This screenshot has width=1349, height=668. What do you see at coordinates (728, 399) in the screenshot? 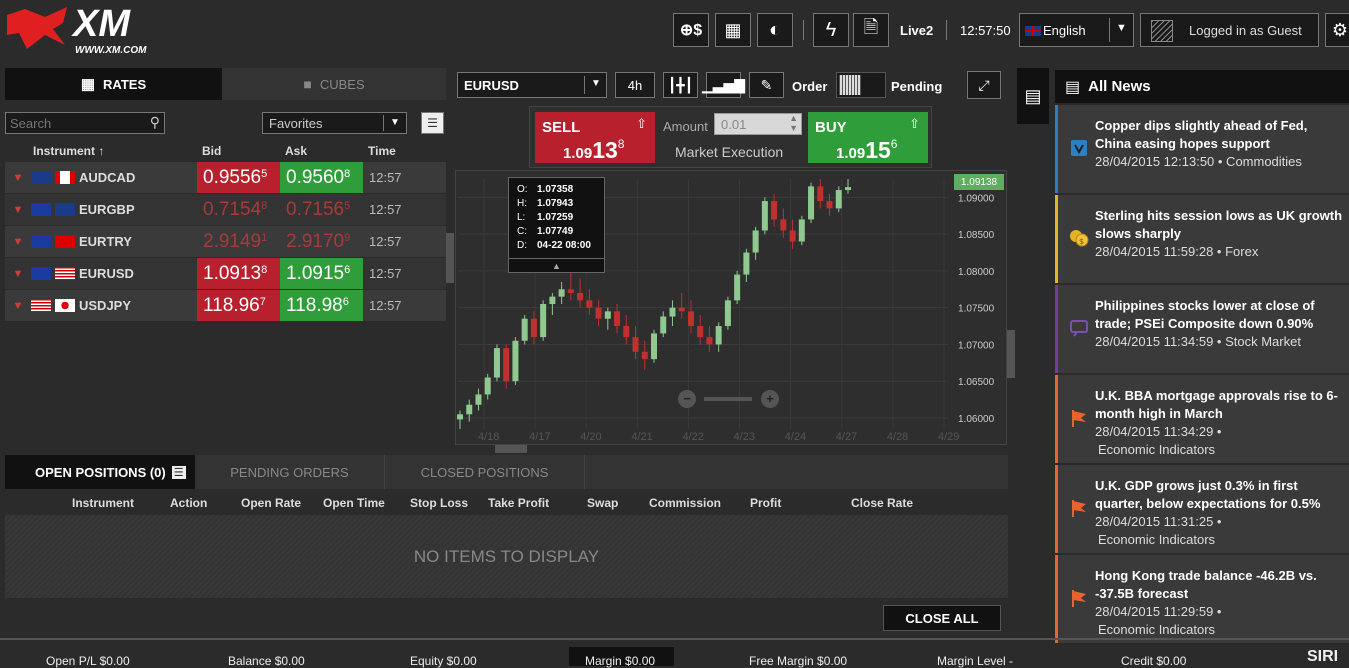
I see `zoom-slider` at bounding box center [728, 399].